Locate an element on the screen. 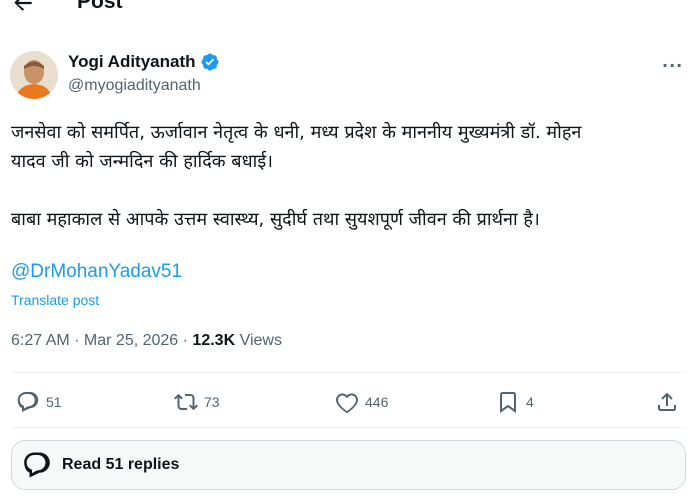 The height and width of the screenshot is (504, 700). read-replies-button: Read 51 replies is located at coordinates (348, 465).